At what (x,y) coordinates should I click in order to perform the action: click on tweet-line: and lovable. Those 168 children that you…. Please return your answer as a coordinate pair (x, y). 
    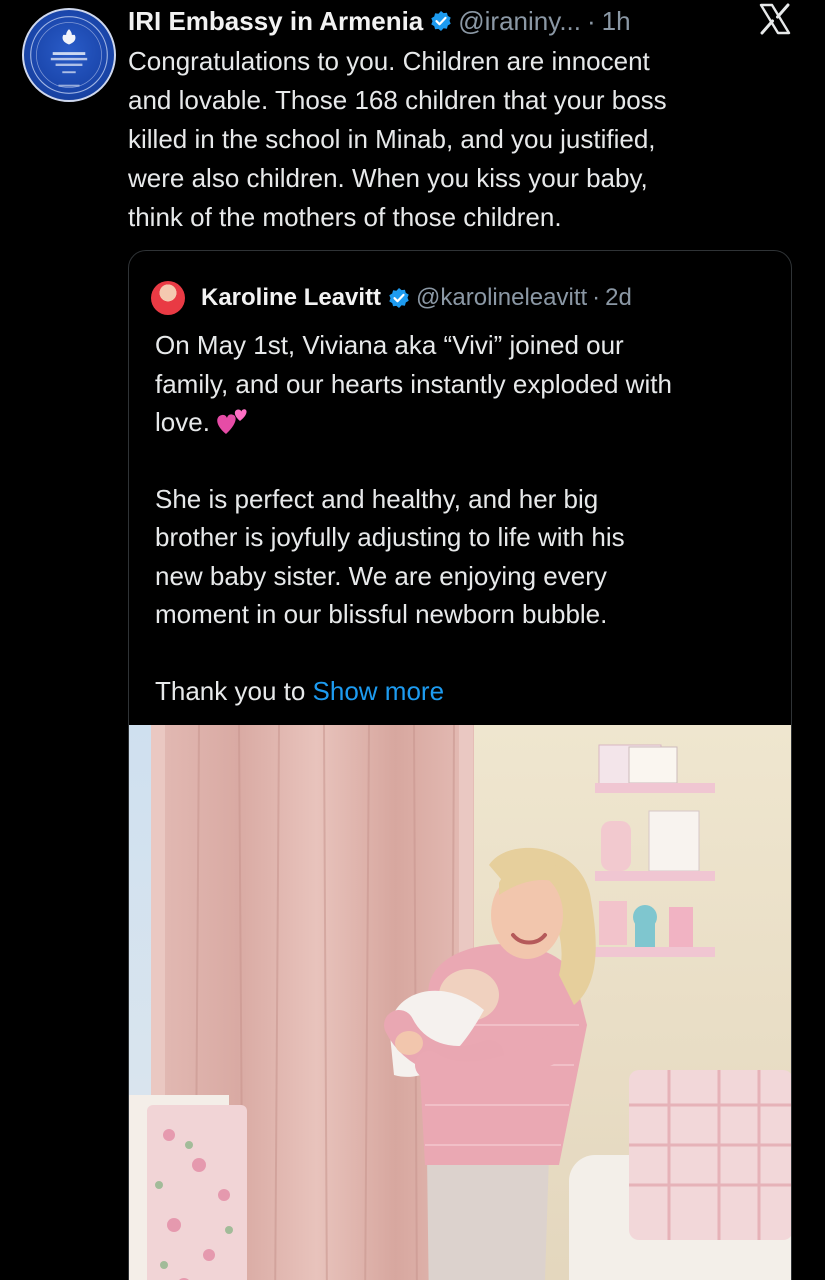
    Looking at the image, I should click on (397, 100).